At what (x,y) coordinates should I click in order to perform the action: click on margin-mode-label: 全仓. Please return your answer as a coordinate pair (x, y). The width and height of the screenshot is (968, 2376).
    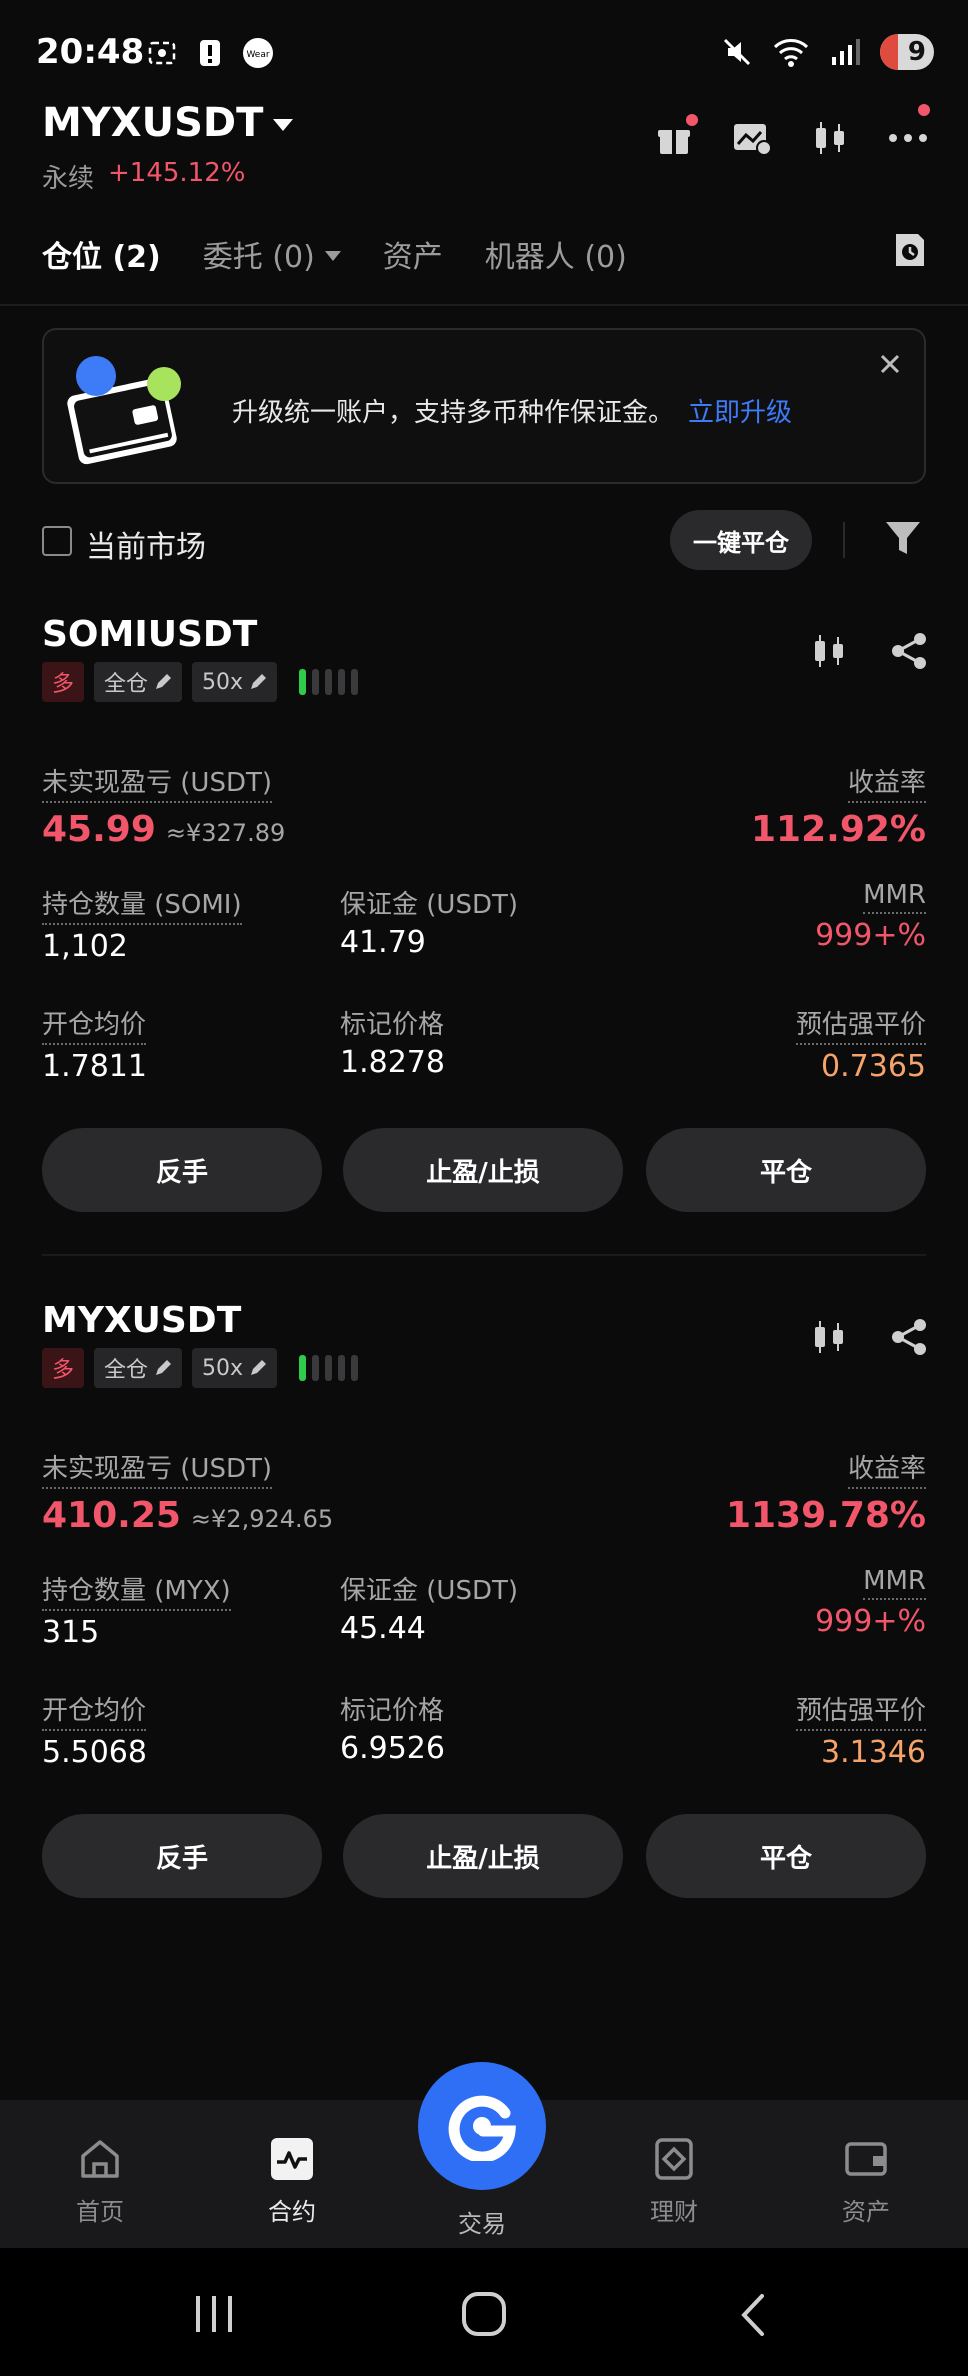
    Looking at the image, I should click on (126, 684).